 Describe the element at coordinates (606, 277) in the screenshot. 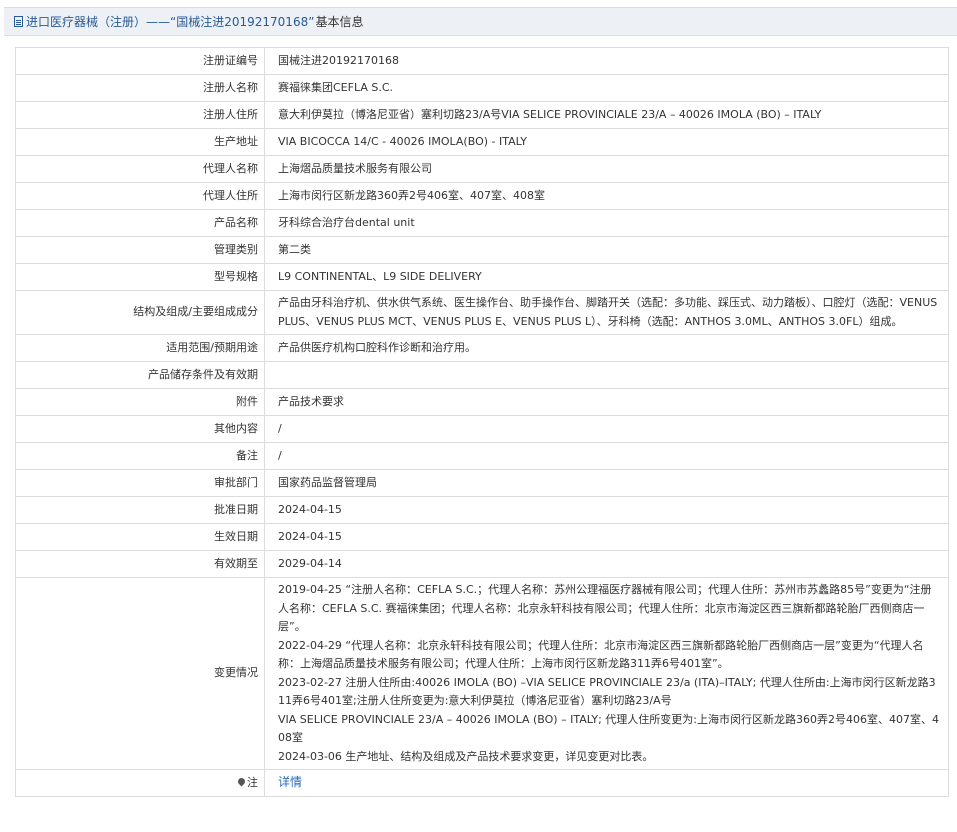

I see `field-value: L9 CONTINENTAL、L9 SIDE DELIVERY` at that location.